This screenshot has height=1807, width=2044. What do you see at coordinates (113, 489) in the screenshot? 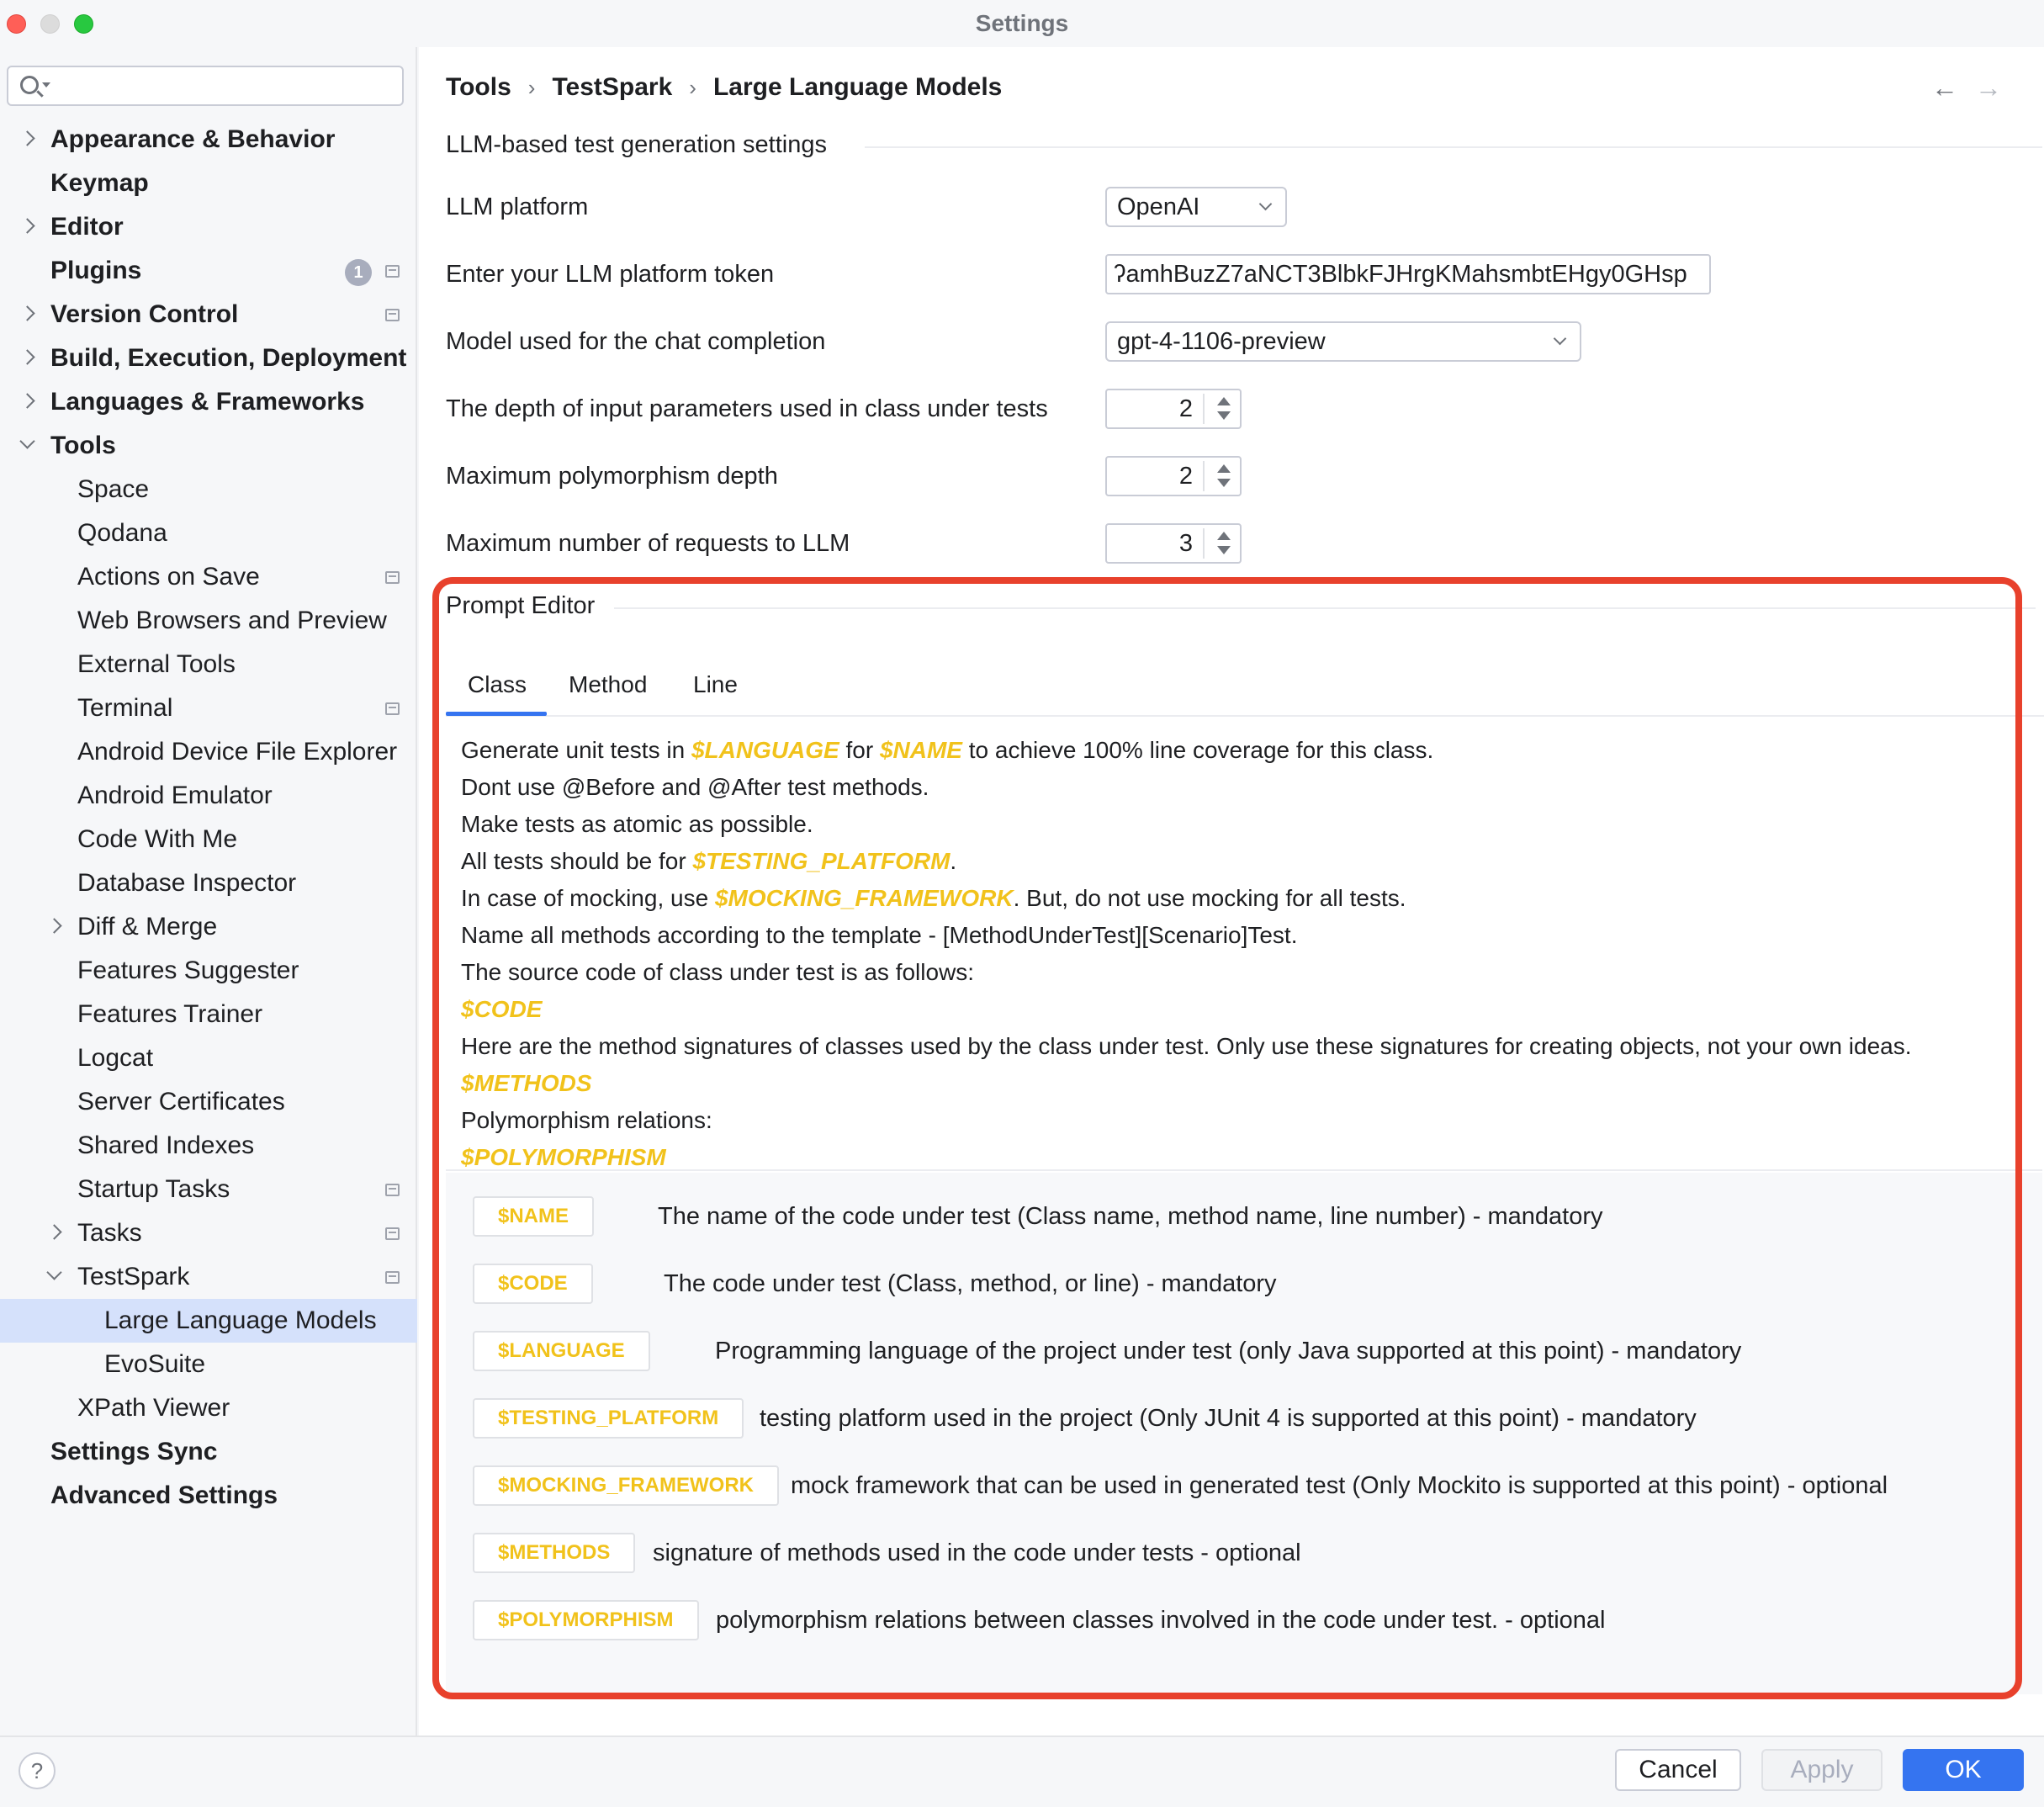
I see `sidebar-item-label: Space` at bounding box center [113, 489].